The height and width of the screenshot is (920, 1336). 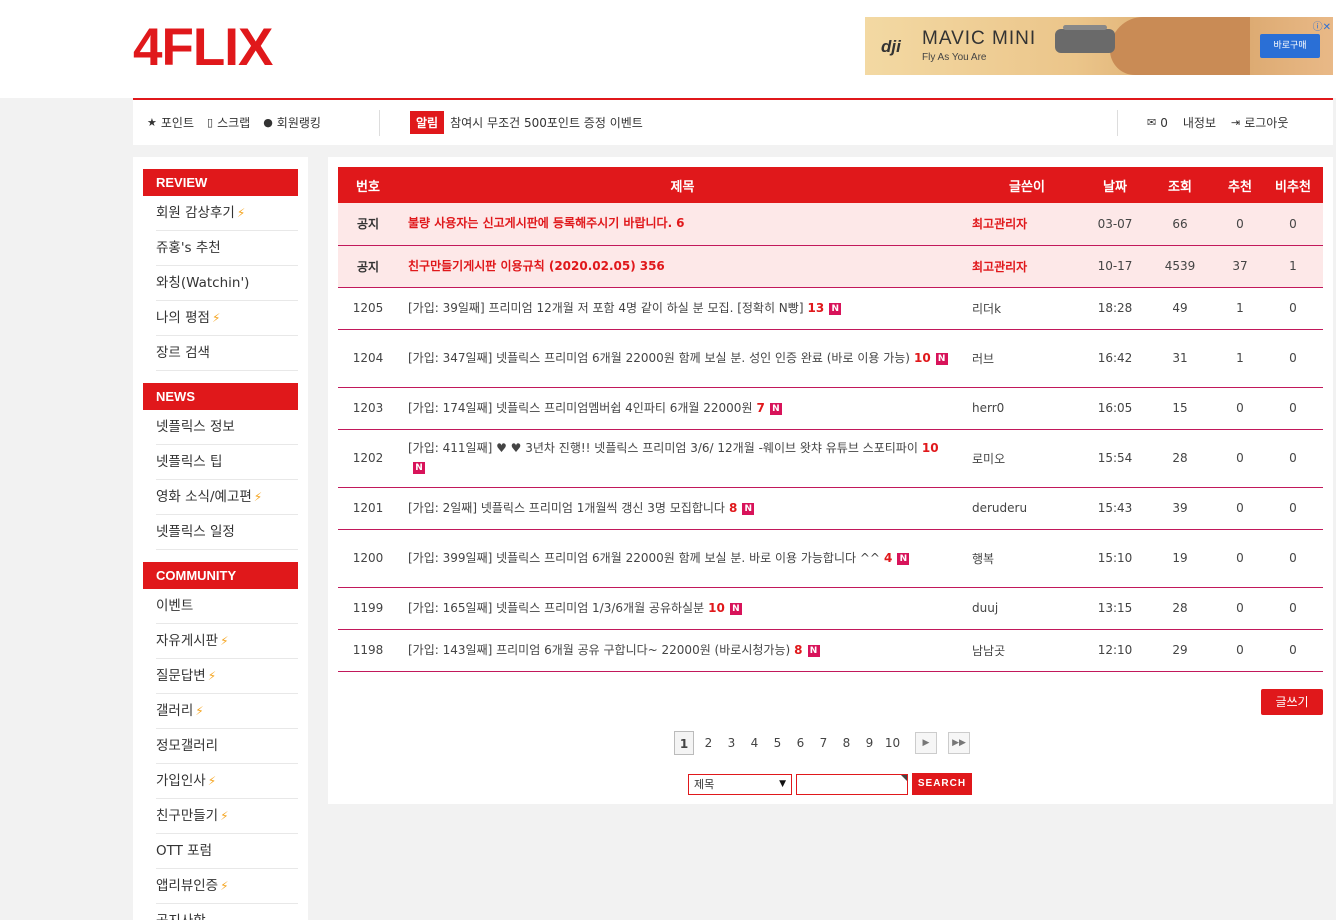 I want to click on nav-link-2: ● 회원랭킹, so click(x=292, y=122).